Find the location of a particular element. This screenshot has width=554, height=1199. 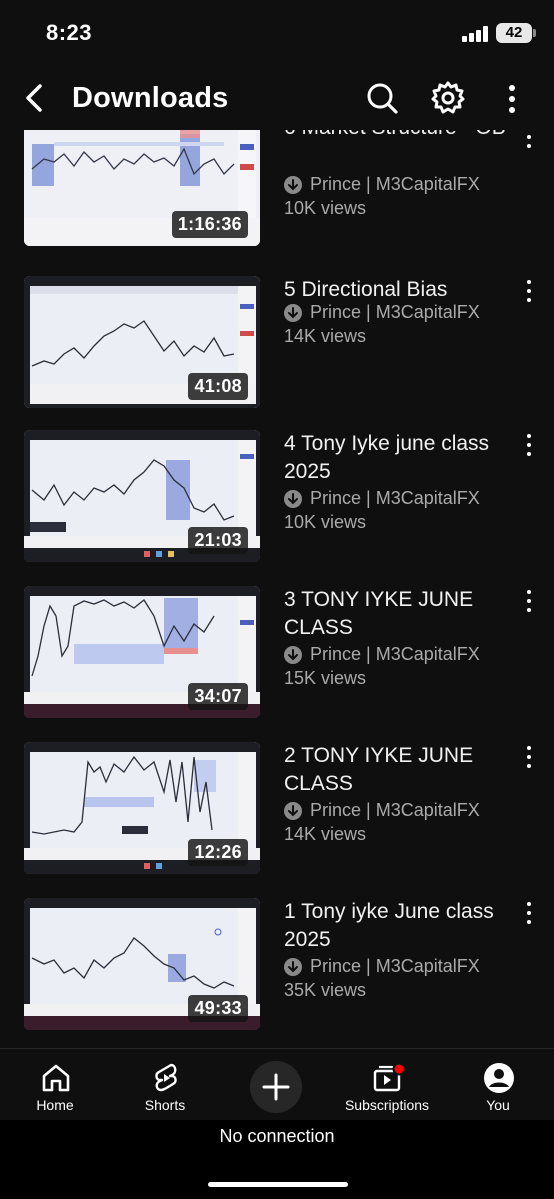

signal-icon is located at coordinates (475, 34).